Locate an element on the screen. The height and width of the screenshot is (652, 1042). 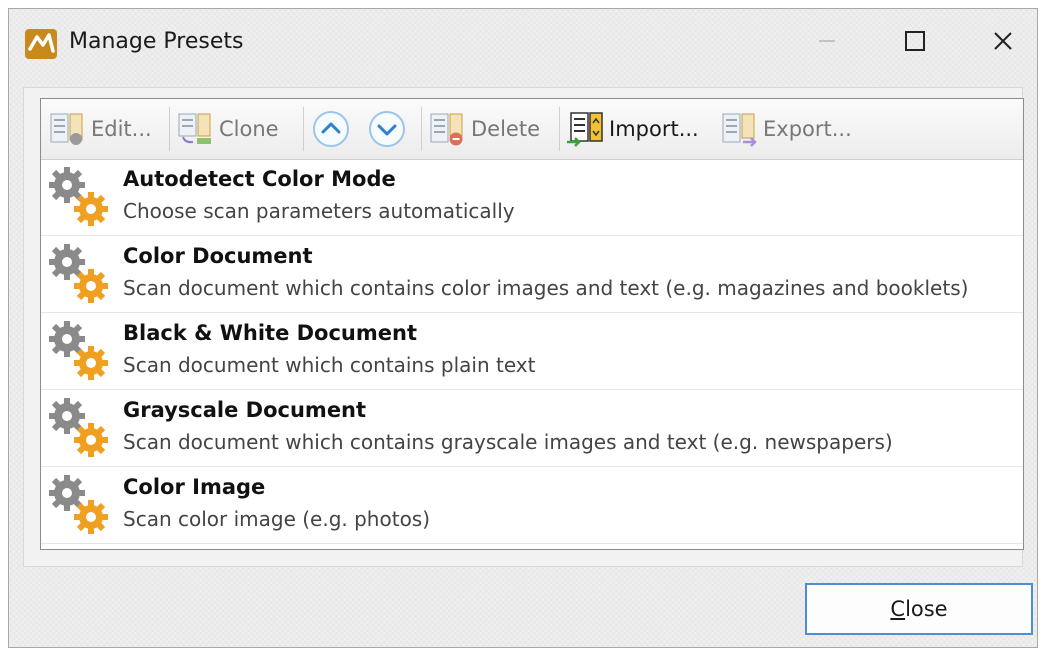
preset-description: Scan color image (e.g. photos) is located at coordinates (277, 519).